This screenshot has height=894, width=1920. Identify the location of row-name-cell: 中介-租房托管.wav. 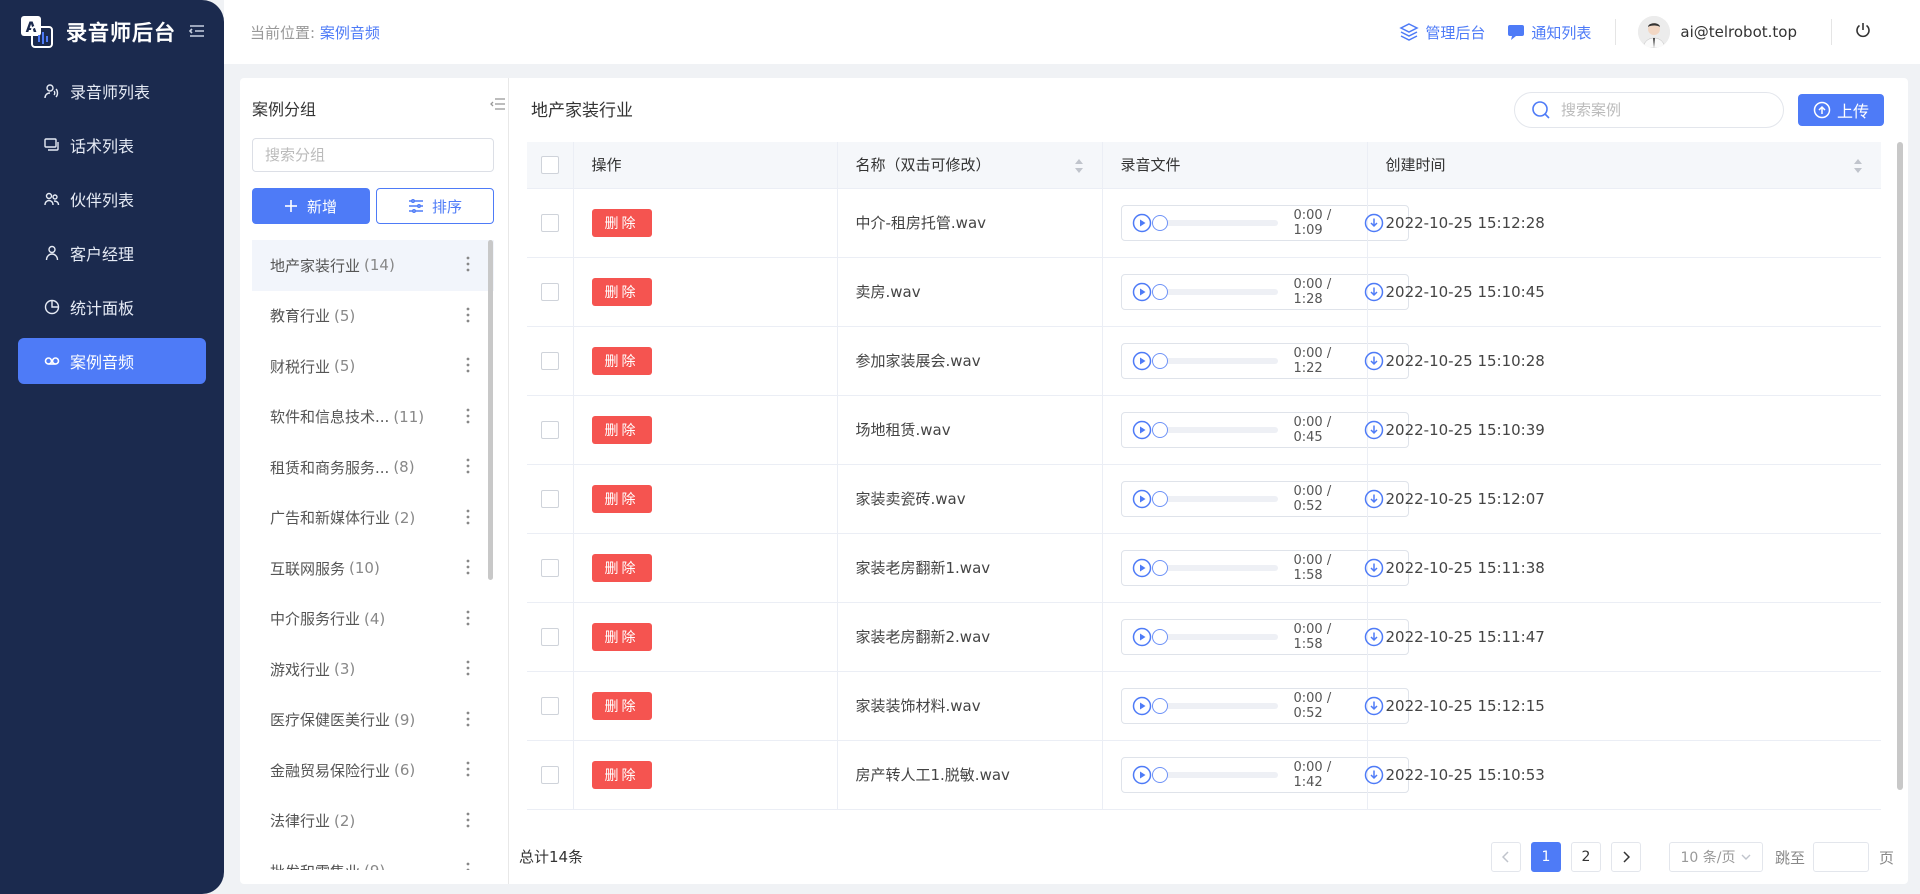
(970, 223).